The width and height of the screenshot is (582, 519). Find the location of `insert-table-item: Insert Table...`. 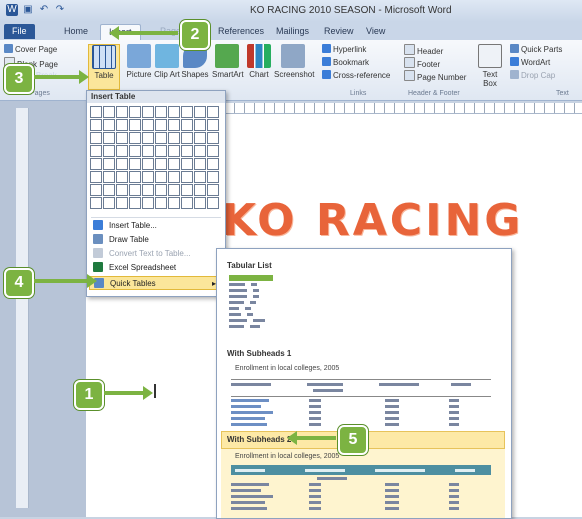

insert-table-item: Insert Table... is located at coordinates (156, 226).